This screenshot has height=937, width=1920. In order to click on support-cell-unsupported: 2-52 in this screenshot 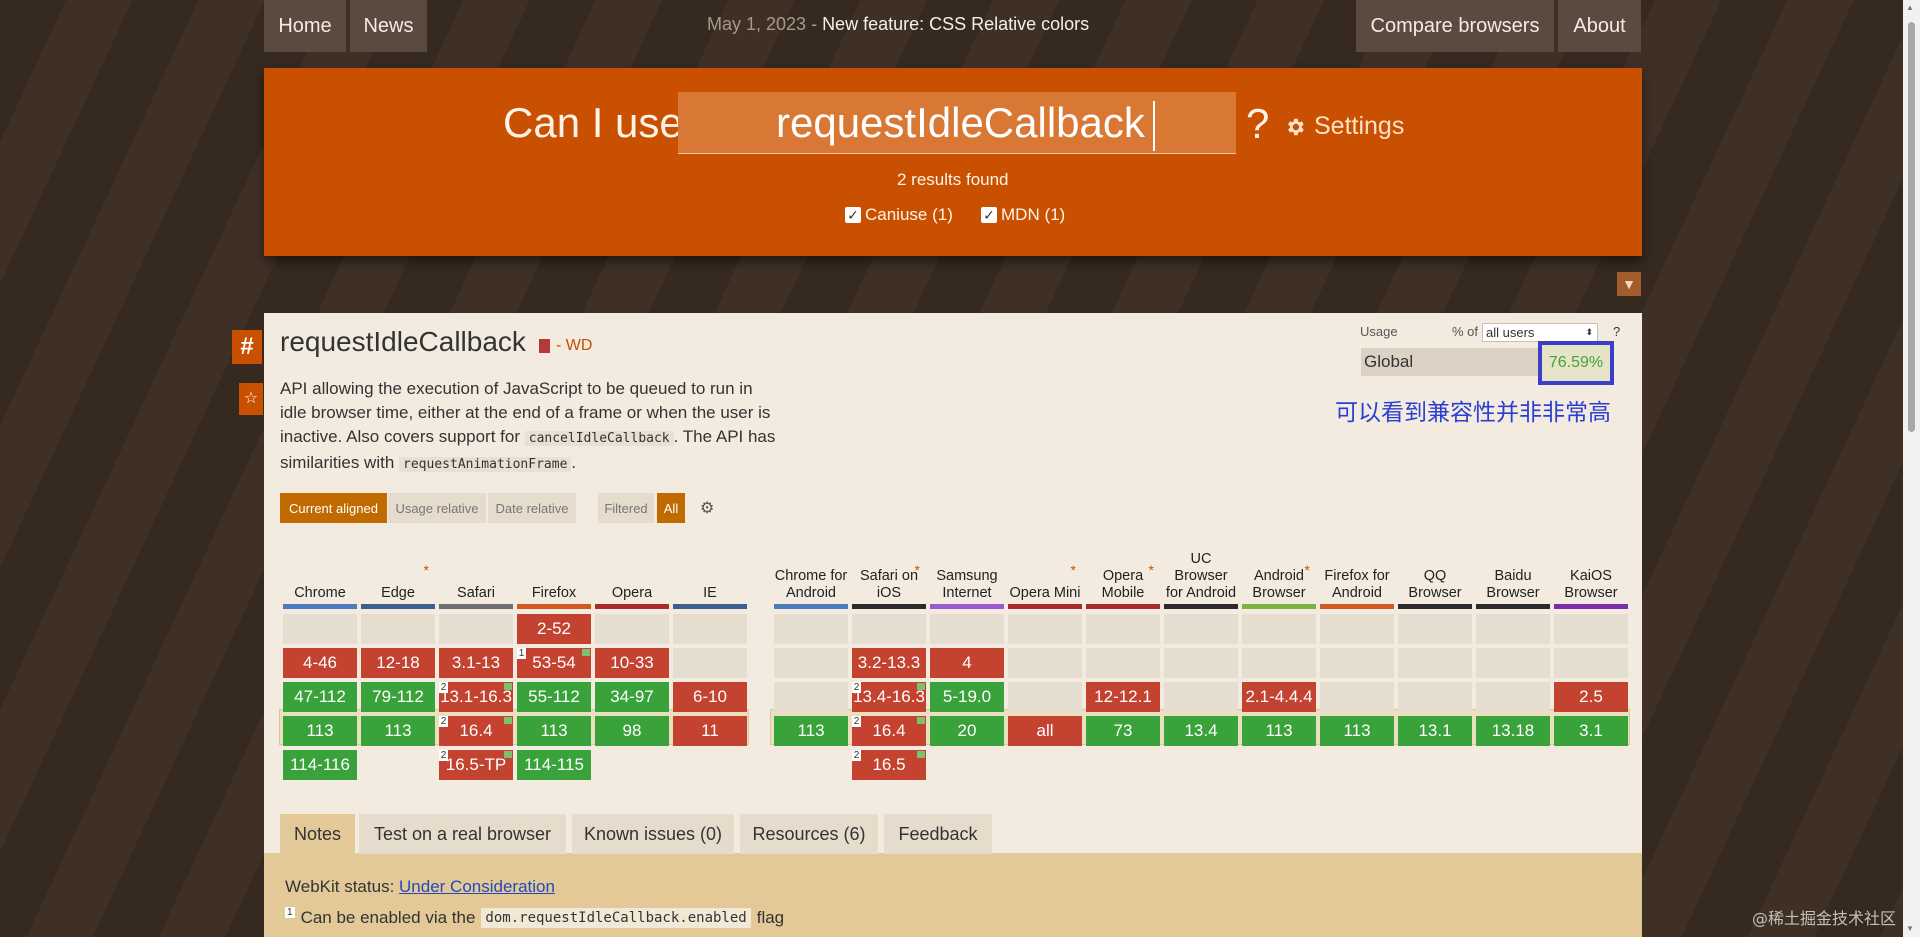, I will do `click(554, 629)`.